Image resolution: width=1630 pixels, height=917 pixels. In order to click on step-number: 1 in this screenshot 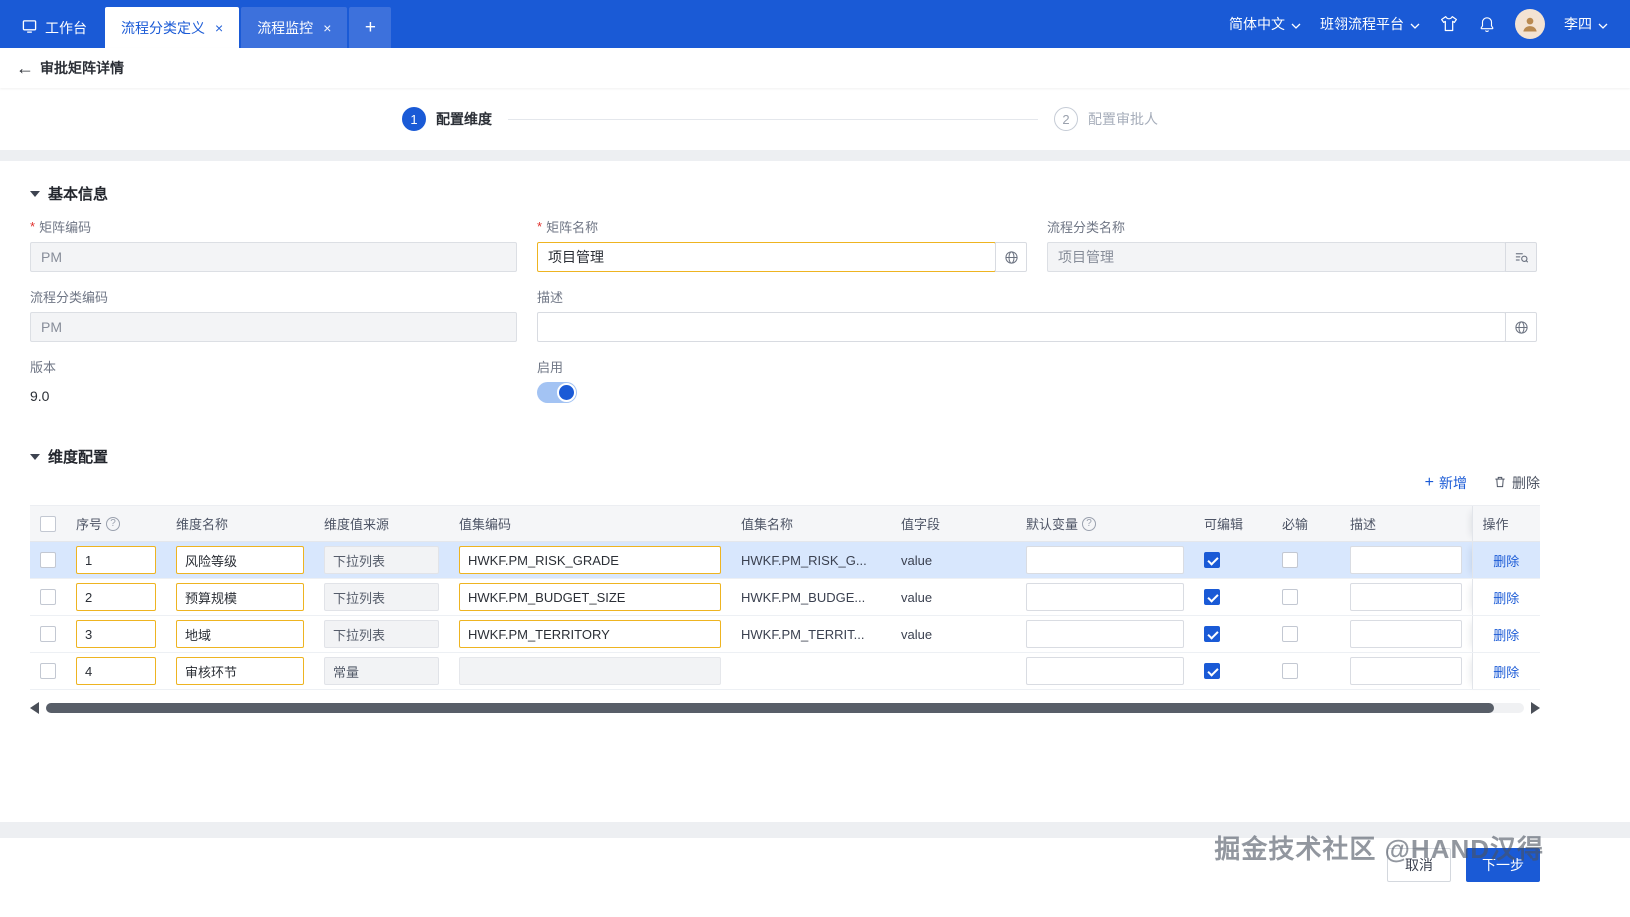, I will do `click(414, 119)`.